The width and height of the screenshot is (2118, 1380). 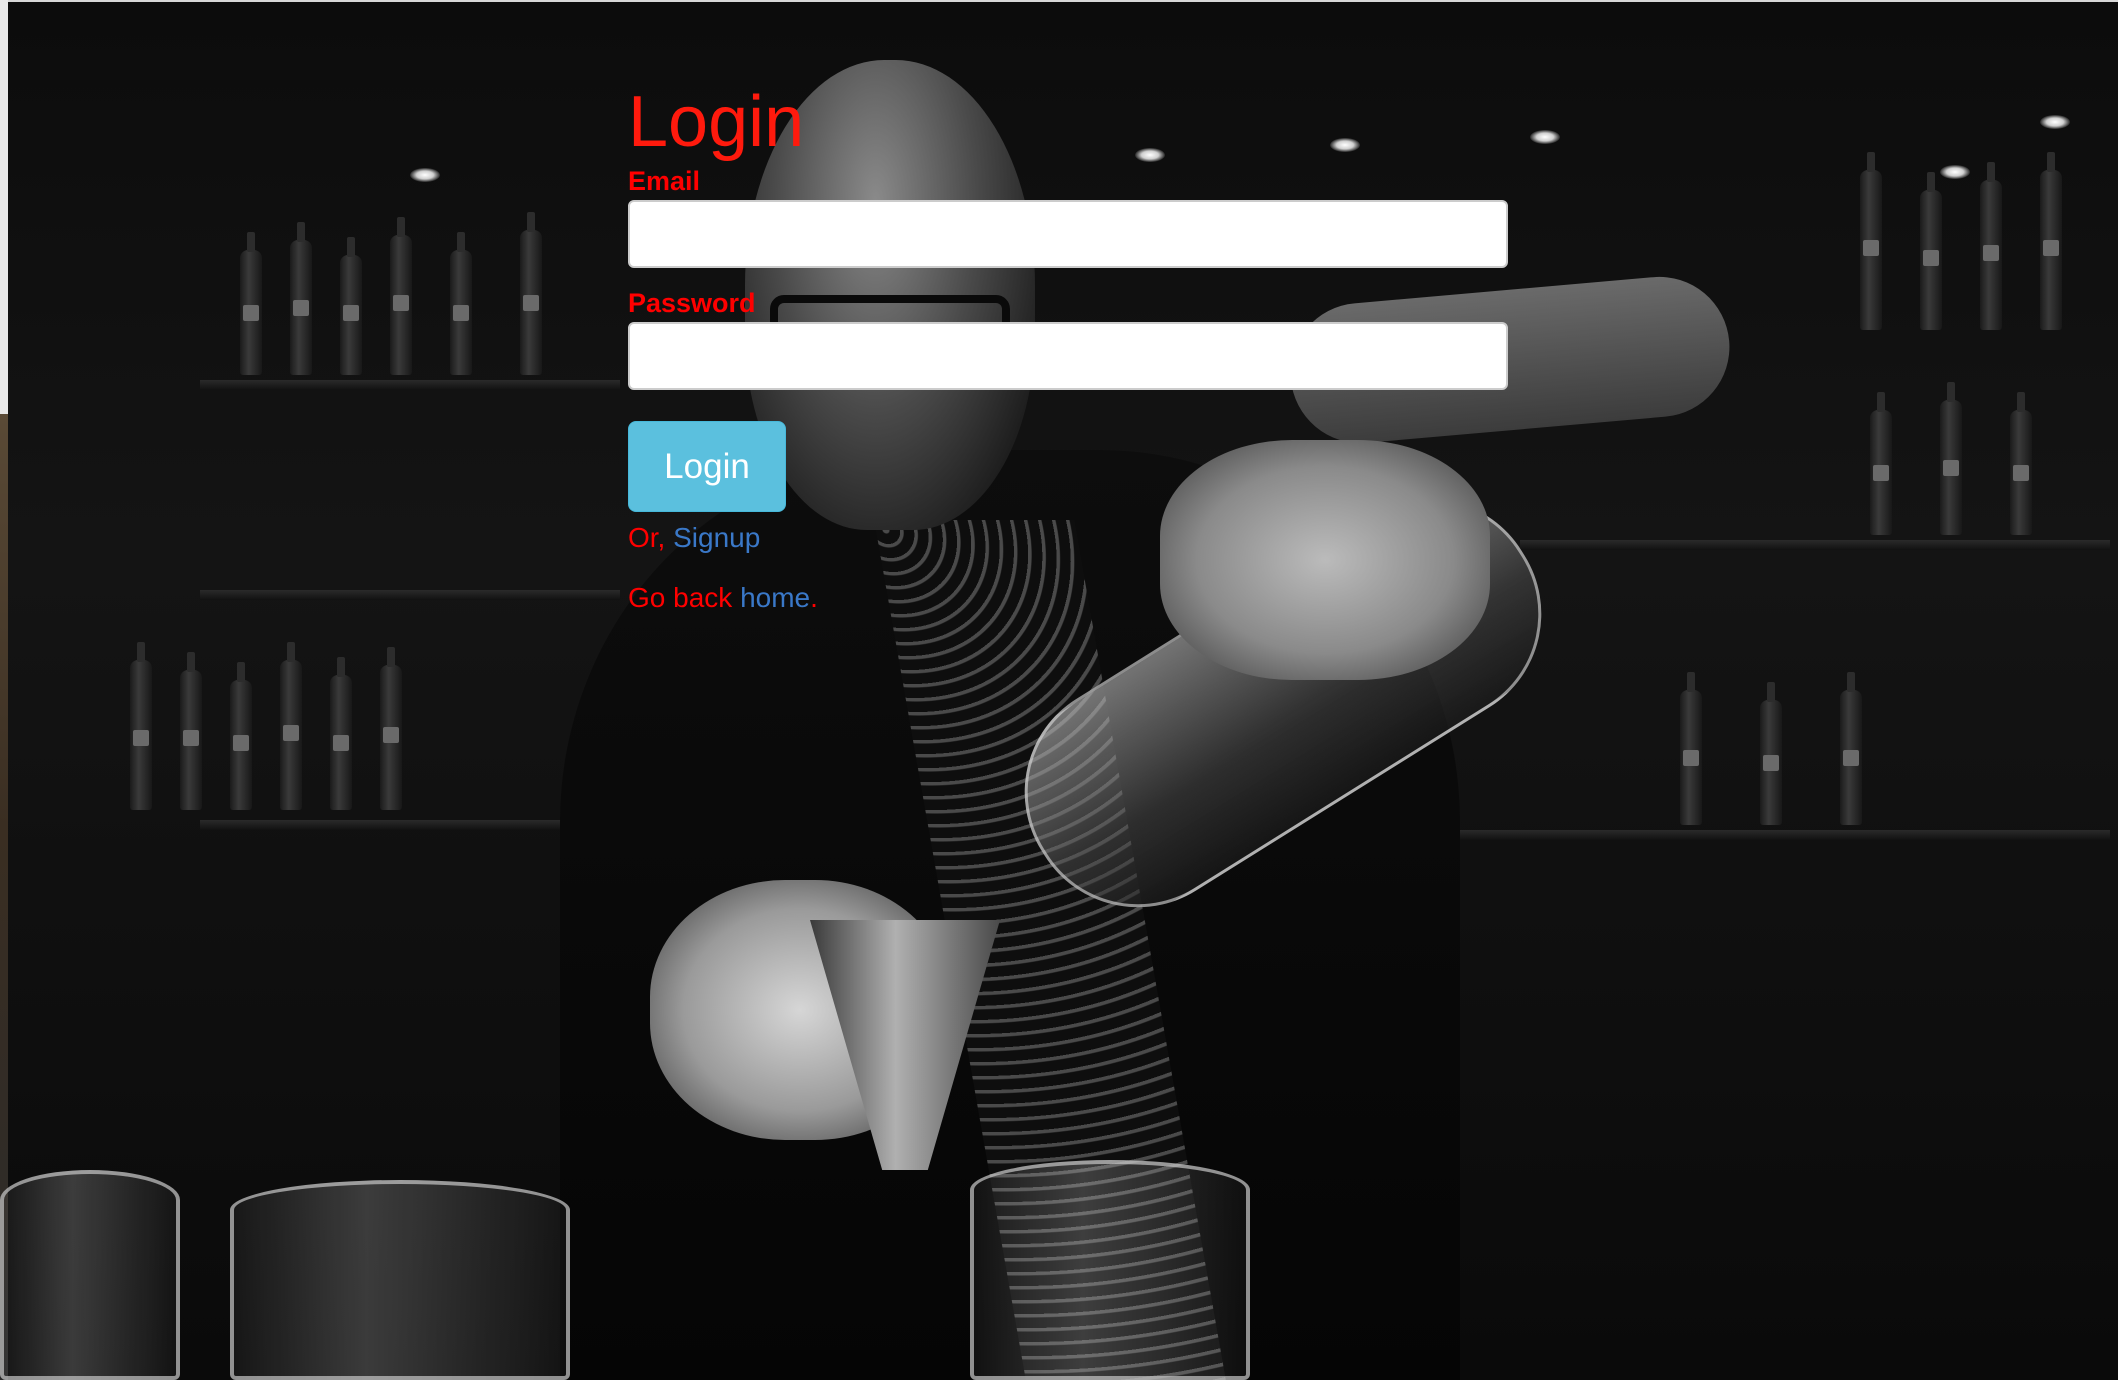 I want to click on top-border-line, so click(x=1059, y=1).